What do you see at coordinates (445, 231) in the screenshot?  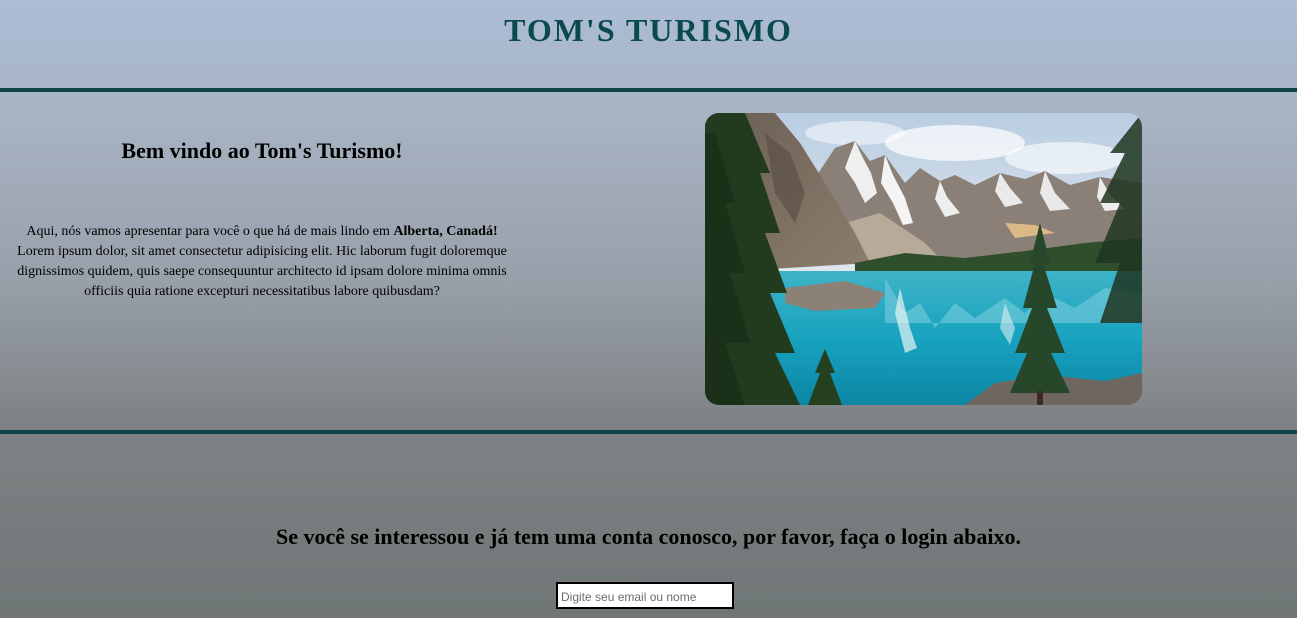 I see `welcome-text-highlight: Alberta, Canadá!` at bounding box center [445, 231].